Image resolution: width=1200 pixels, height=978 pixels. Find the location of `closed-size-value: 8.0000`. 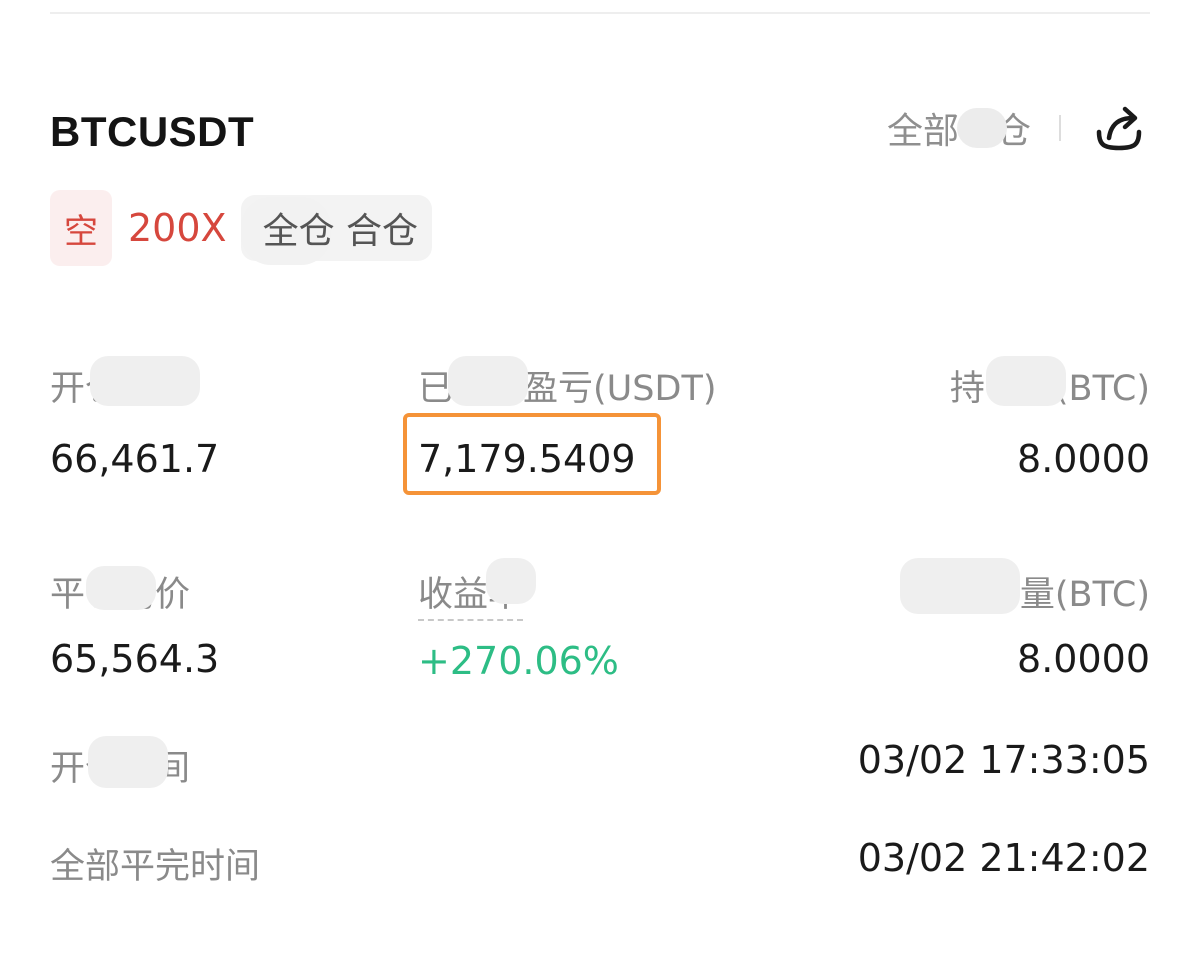

closed-size-value: 8.0000 is located at coordinates (1083, 659).